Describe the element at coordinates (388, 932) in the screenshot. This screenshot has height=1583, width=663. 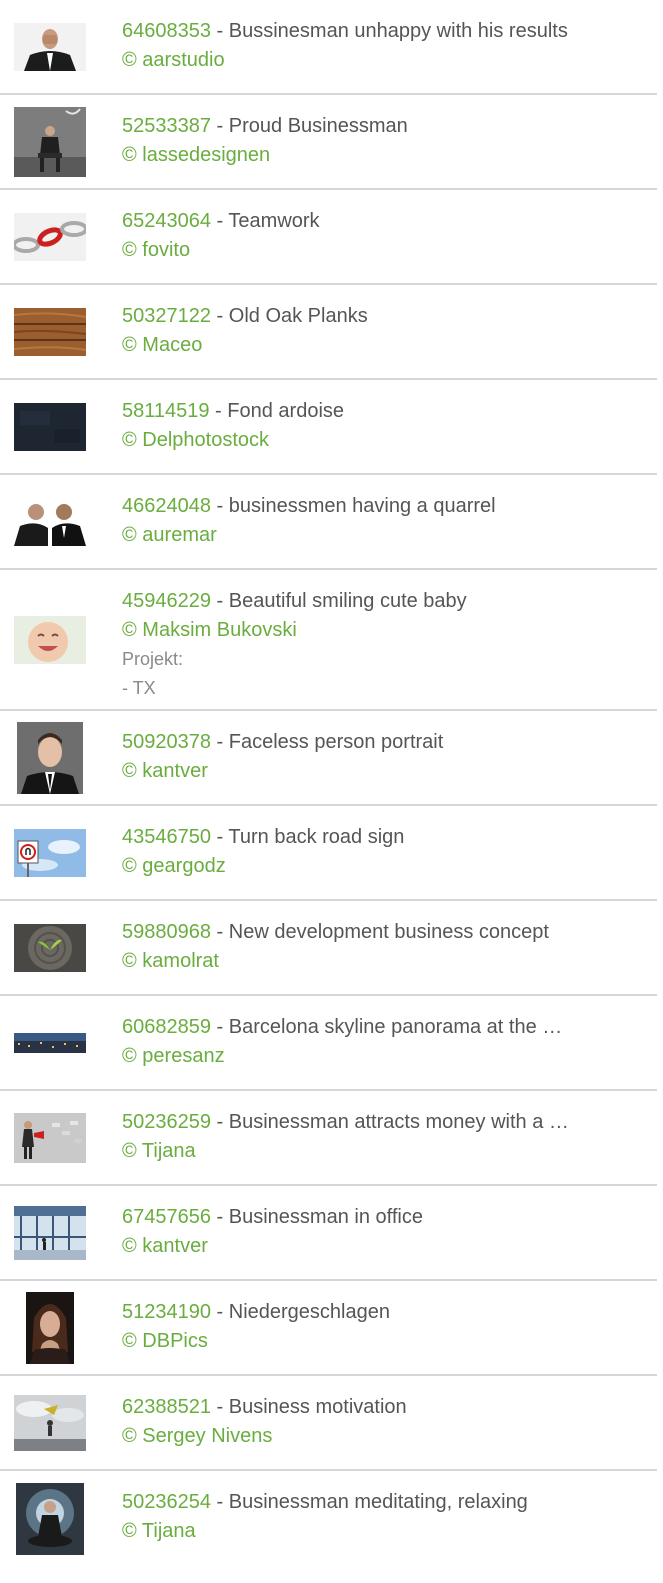
I see `item-title: New development business concept` at that location.